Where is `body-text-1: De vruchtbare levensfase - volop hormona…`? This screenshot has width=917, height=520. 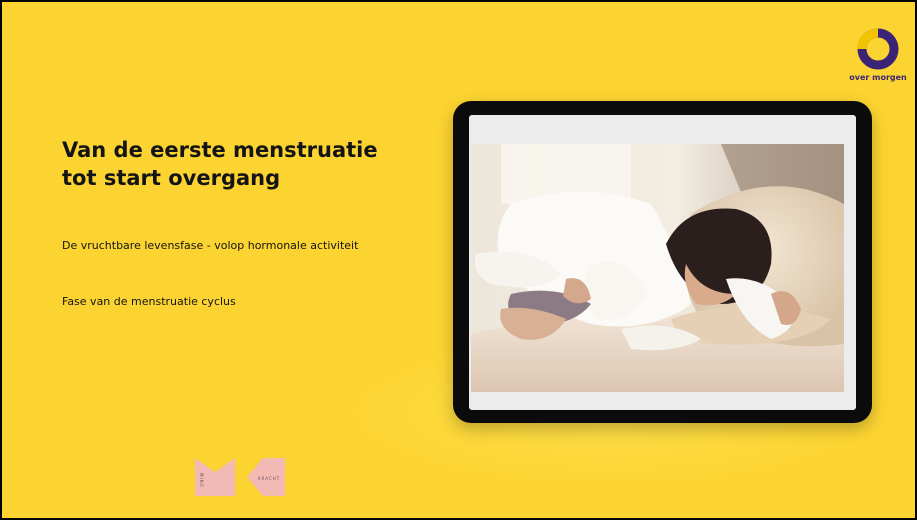
body-text-1: De vruchtbare levensfase - volop hormona… is located at coordinates (210, 245).